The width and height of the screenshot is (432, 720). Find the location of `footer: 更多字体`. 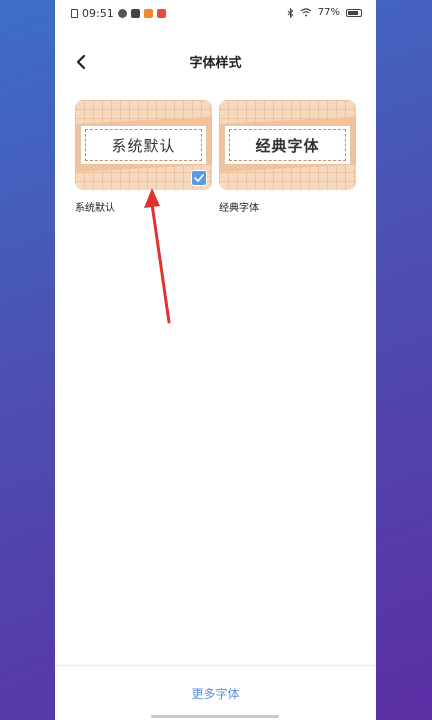

footer: 更多字体 is located at coordinates (215, 692).